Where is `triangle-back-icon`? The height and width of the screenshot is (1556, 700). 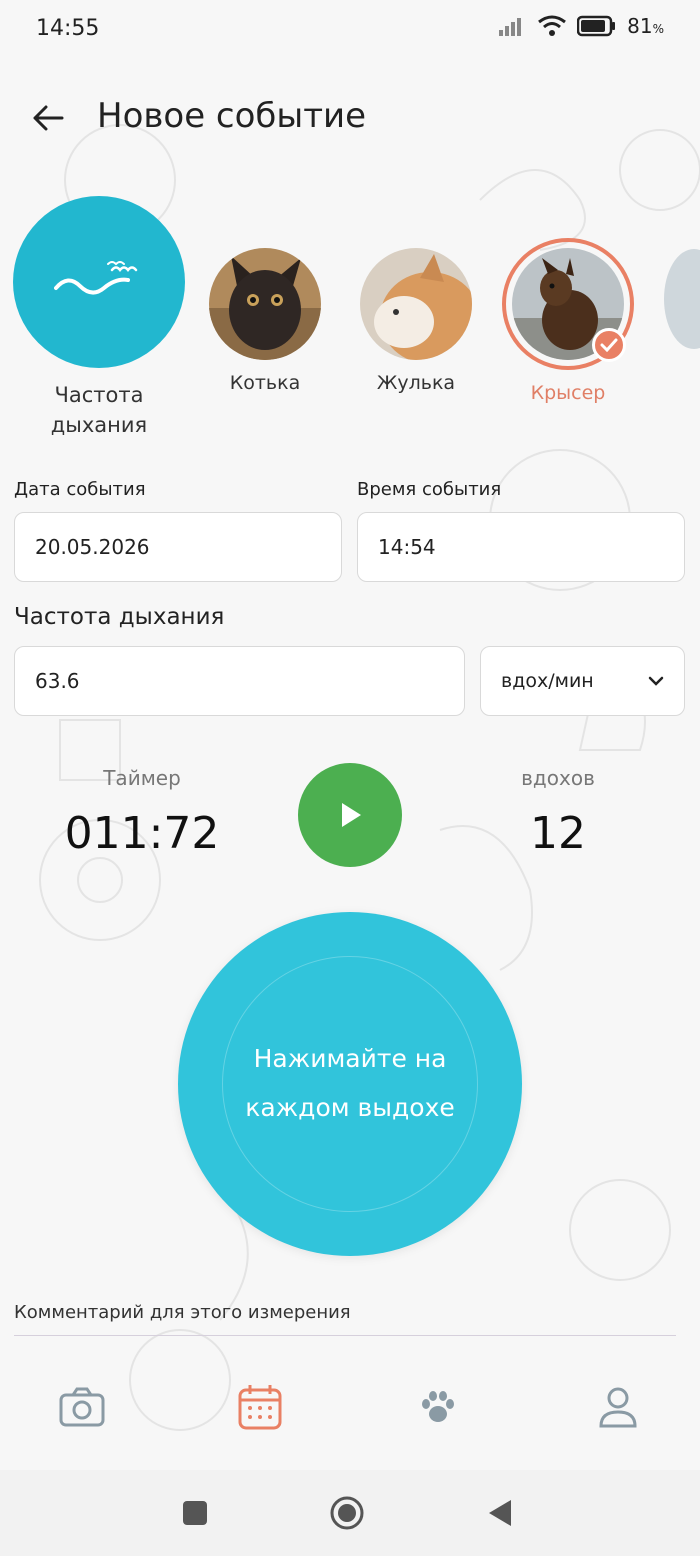
triangle-back-icon is located at coordinates (500, 1513).